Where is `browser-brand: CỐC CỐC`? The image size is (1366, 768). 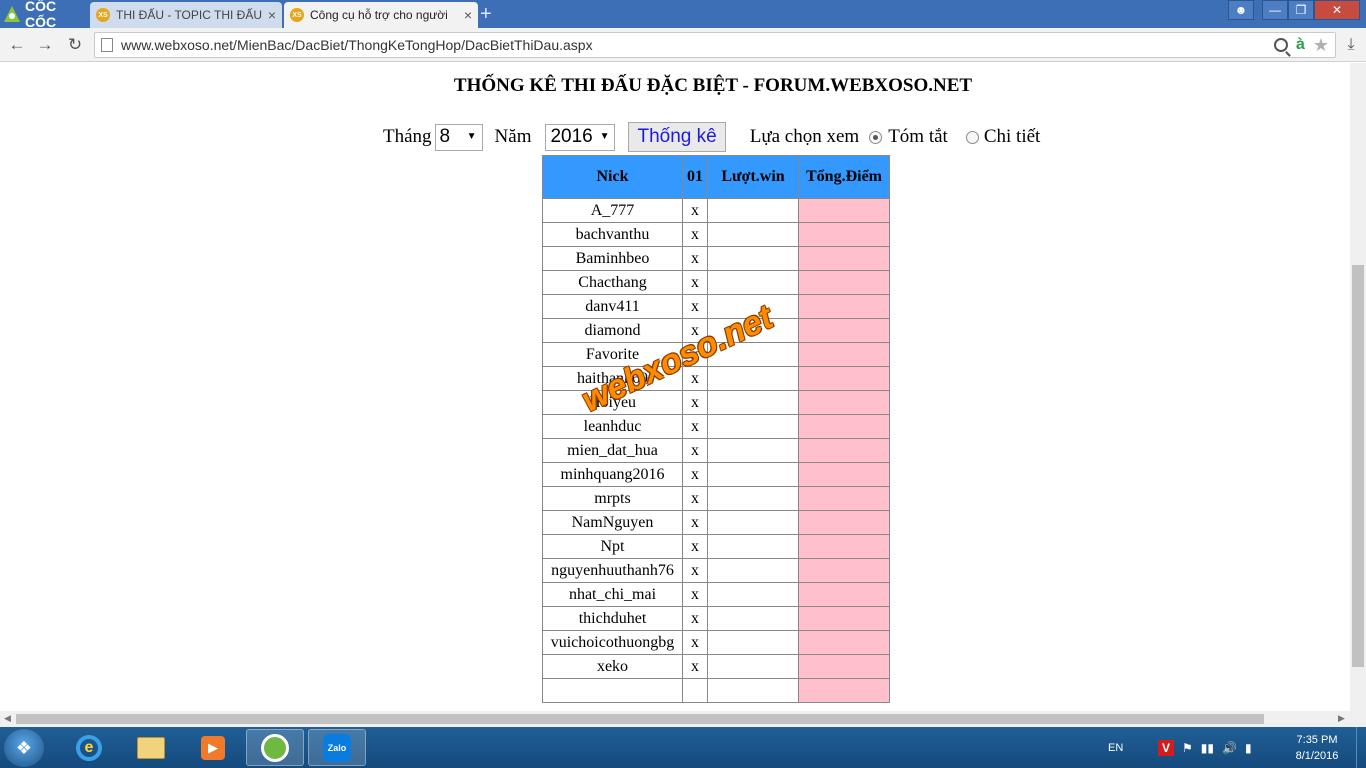
browser-brand: CỐC CỐC is located at coordinates (45, 15).